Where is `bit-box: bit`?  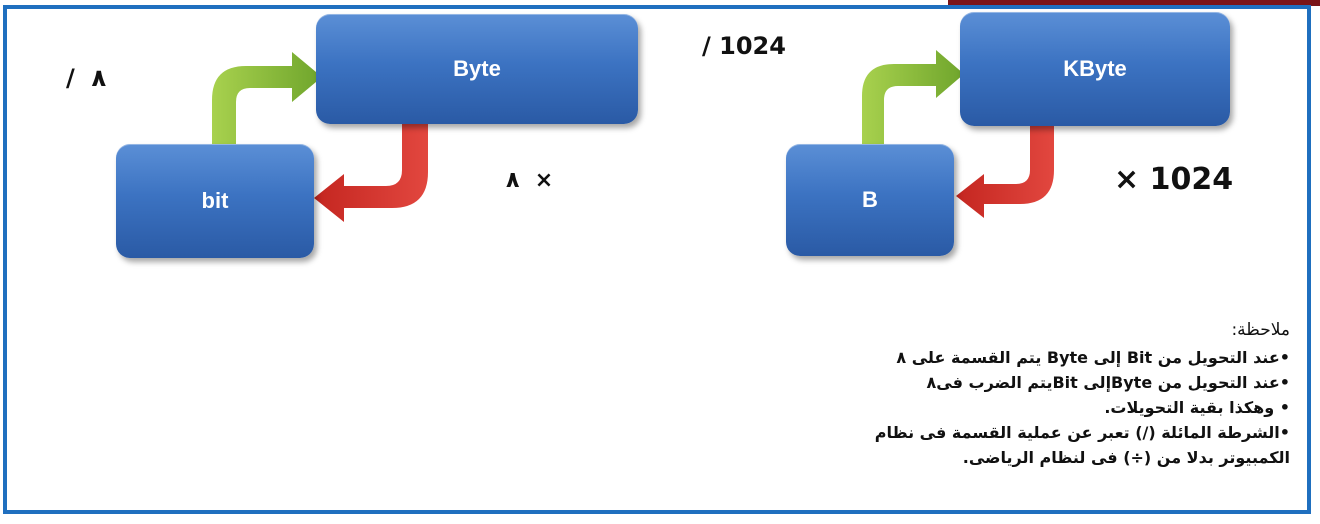 bit-box: bit is located at coordinates (215, 201).